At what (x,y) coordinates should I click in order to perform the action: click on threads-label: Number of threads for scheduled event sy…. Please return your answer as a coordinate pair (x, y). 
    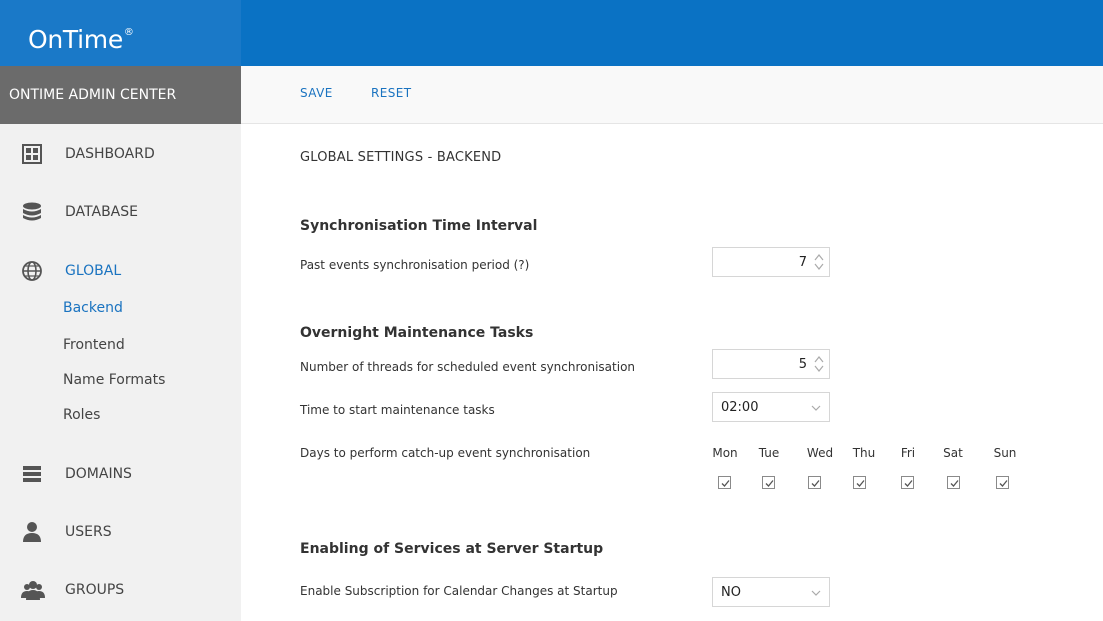
    Looking at the image, I should click on (468, 367).